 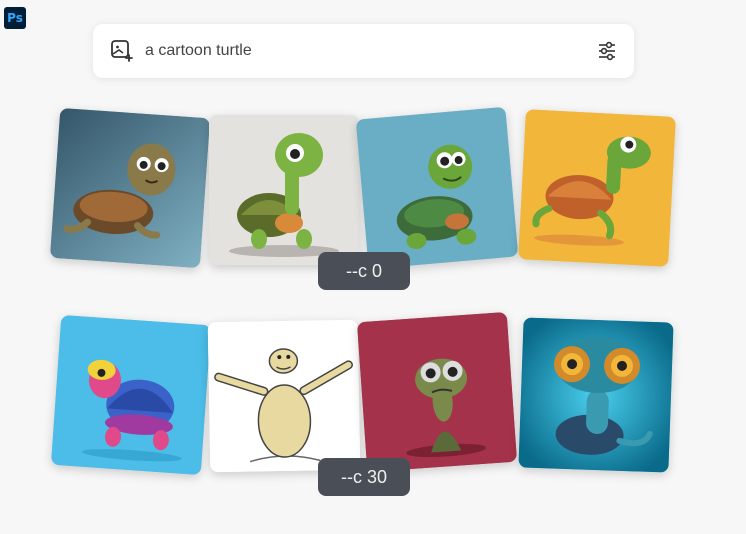 I want to click on settings-sliders-icon, so click(x=607, y=51).